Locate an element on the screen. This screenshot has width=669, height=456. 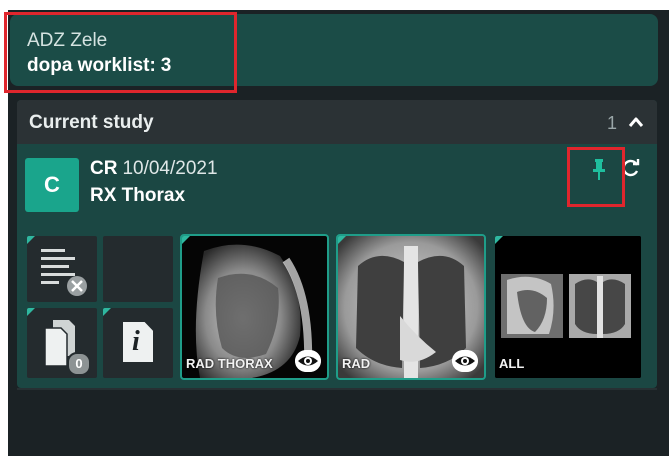
series-thumbnail: RAD THORAX is located at coordinates (254, 307).